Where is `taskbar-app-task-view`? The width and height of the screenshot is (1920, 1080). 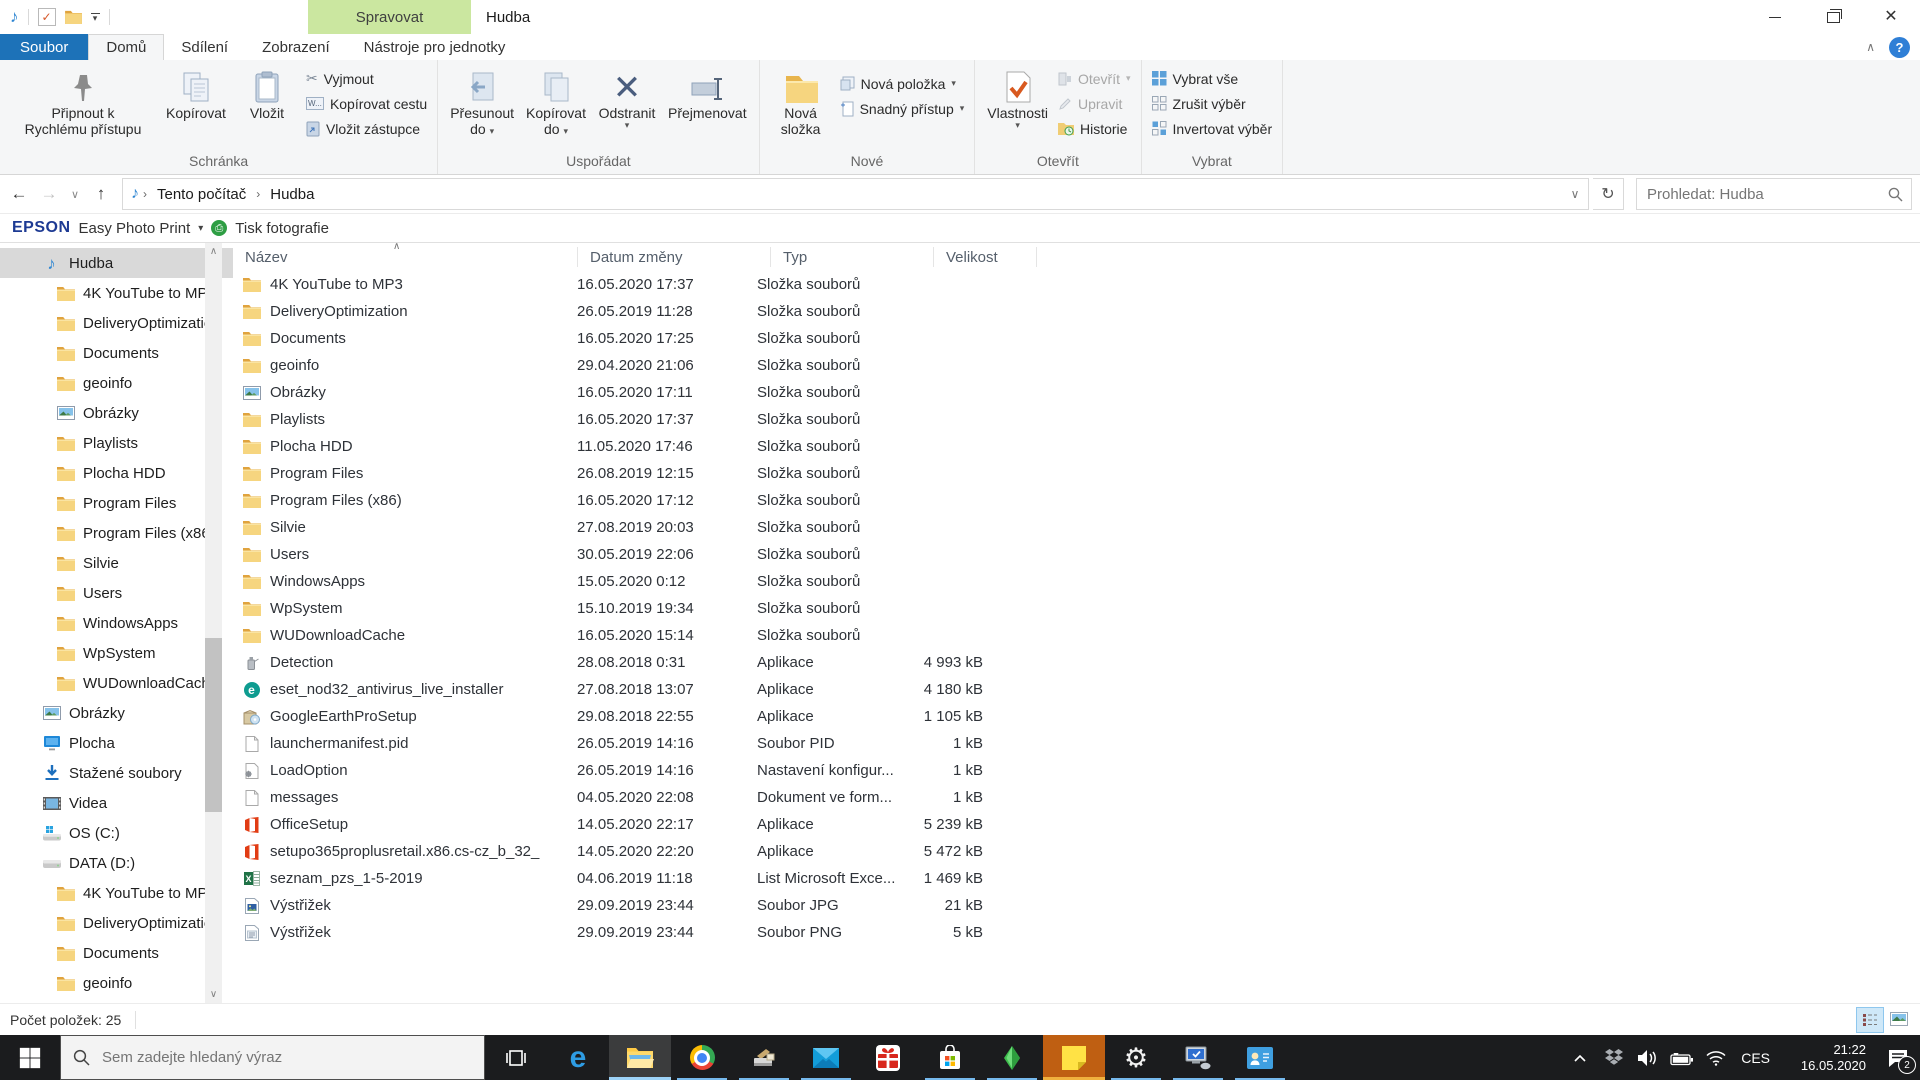 taskbar-app-task-view is located at coordinates (516, 1057).